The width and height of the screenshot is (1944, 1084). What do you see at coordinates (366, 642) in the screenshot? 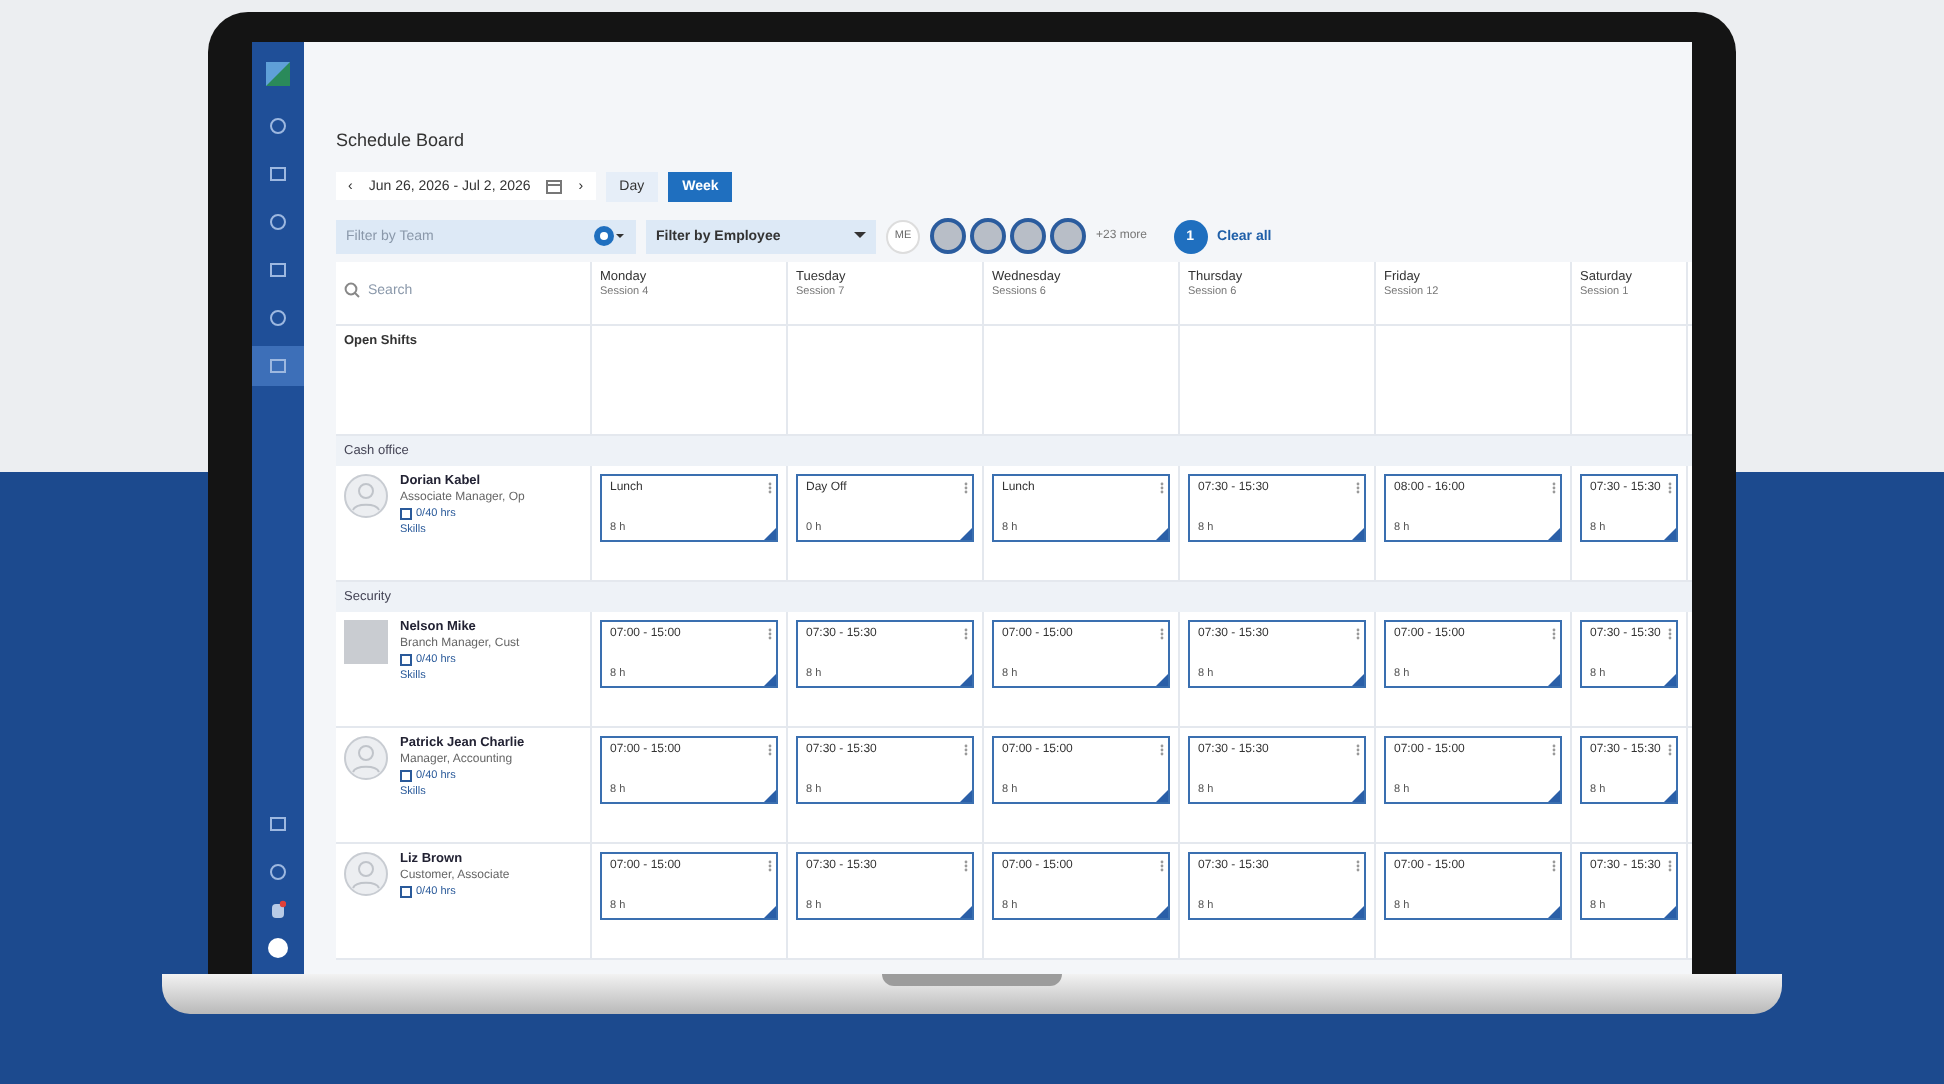
I see `photo-placeholder` at bounding box center [366, 642].